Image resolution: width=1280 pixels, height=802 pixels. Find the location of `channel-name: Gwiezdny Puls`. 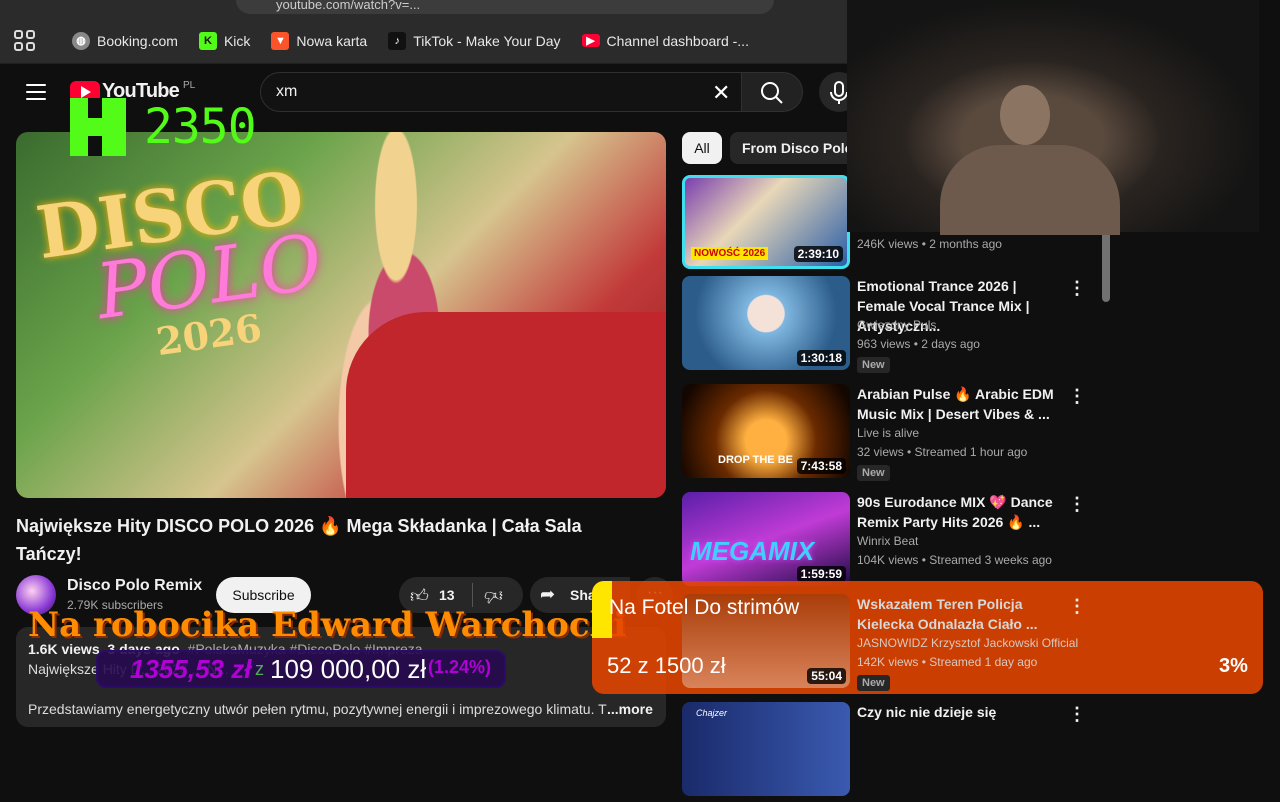

channel-name: Gwiezdny Puls is located at coordinates (896, 325).